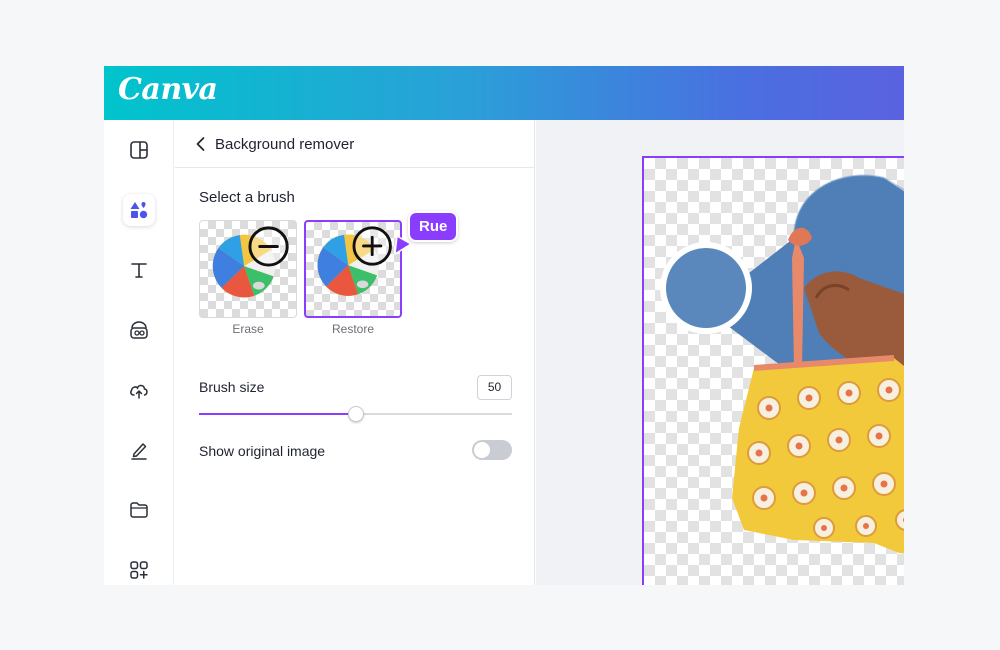 This screenshot has height=650, width=1000. I want to click on panel-title: Background remover, so click(285, 144).